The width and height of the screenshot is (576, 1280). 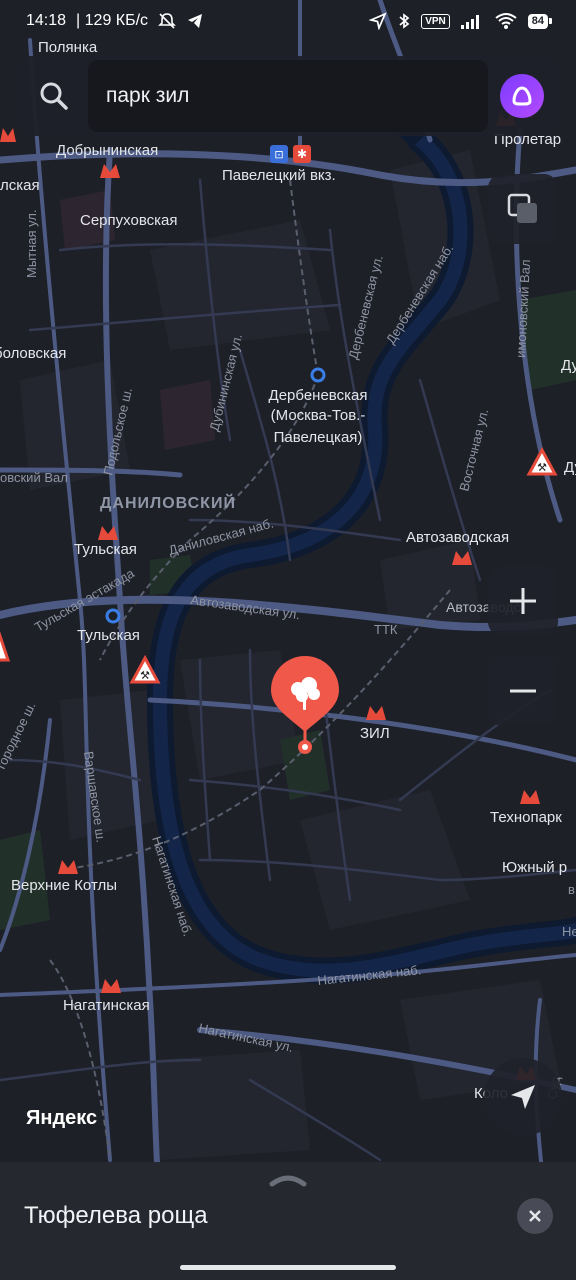 What do you see at coordinates (113, 616) in the screenshot?
I see `rail-dot-tulskaya` at bounding box center [113, 616].